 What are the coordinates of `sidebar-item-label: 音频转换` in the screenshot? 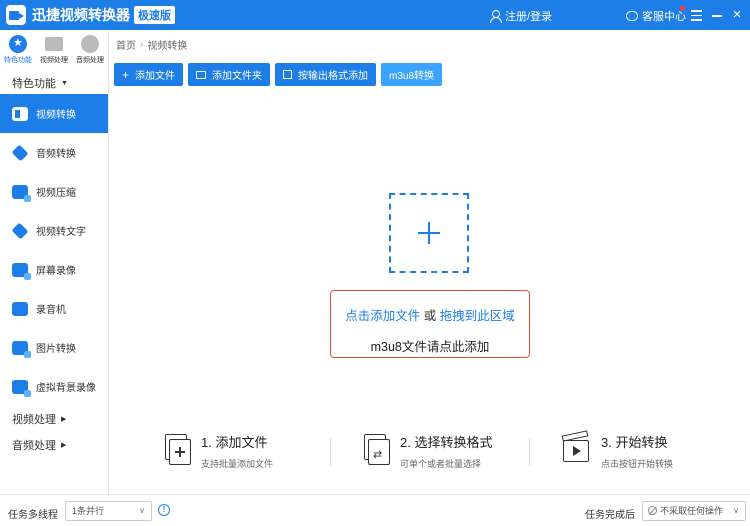 It's located at (56, 154).